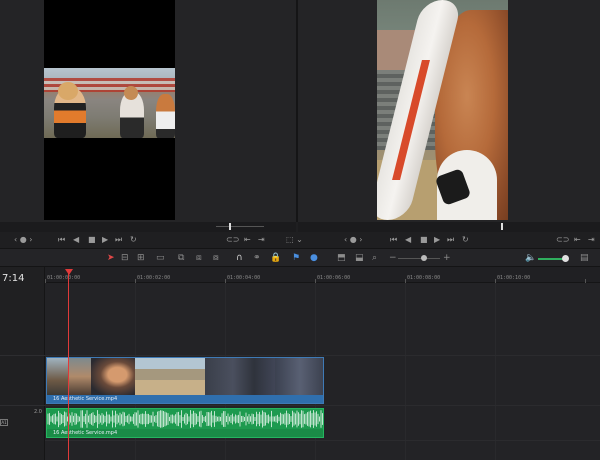  What do you see at coordinates (374, 258) in the screenshot?
I see `zoom-custom-icon: ⌕` at bounding box center [374, 258].